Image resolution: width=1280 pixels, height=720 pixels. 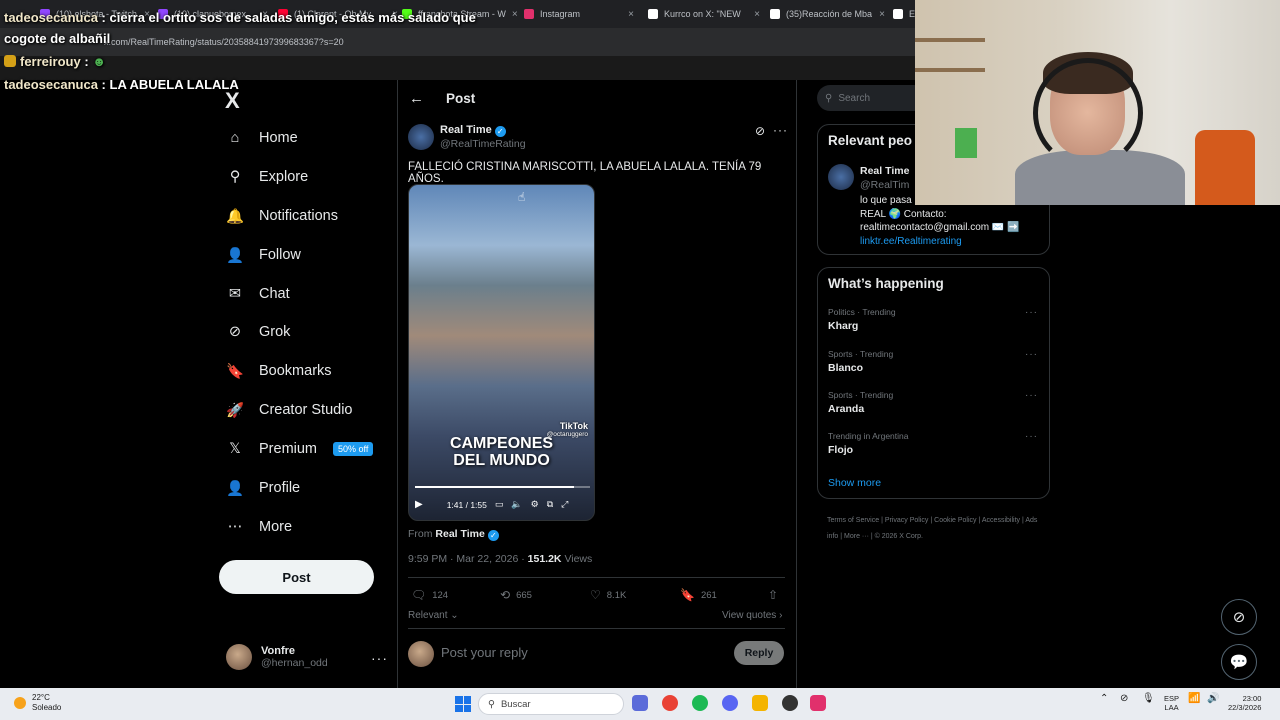 I want to click on footer-link: Accessibility, so click(x=1001, y=520).